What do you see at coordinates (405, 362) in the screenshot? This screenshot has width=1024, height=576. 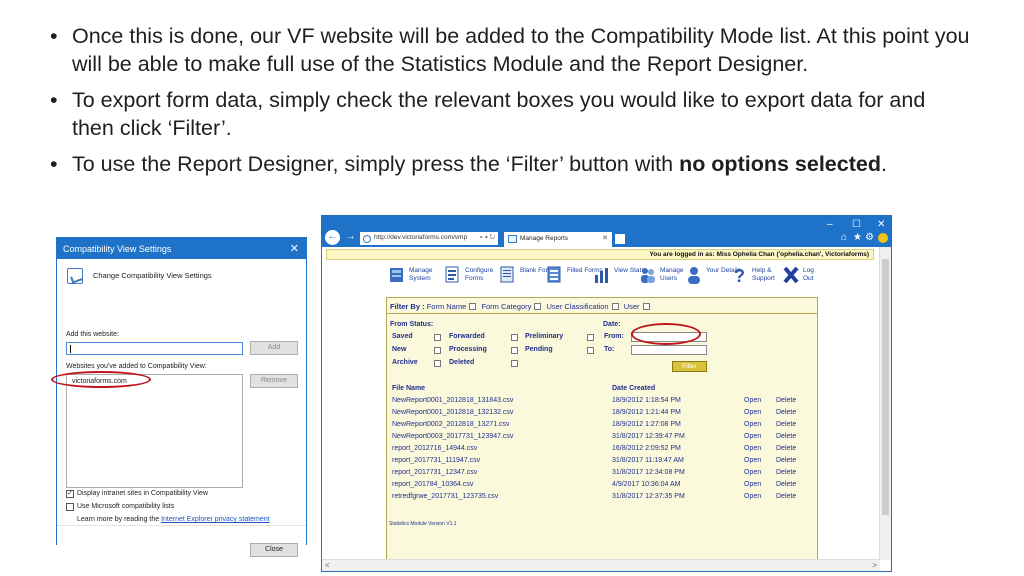 I see `status-archive: Archive` at bounding box center [405, 362].